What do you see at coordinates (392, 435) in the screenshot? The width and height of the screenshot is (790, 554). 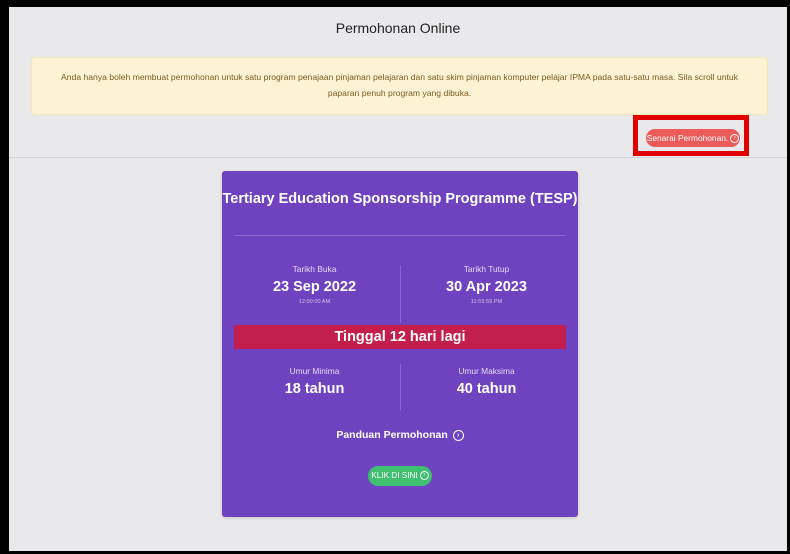 I see `guide-label: Panduan Permohonan` at bounding box center [392, 435].